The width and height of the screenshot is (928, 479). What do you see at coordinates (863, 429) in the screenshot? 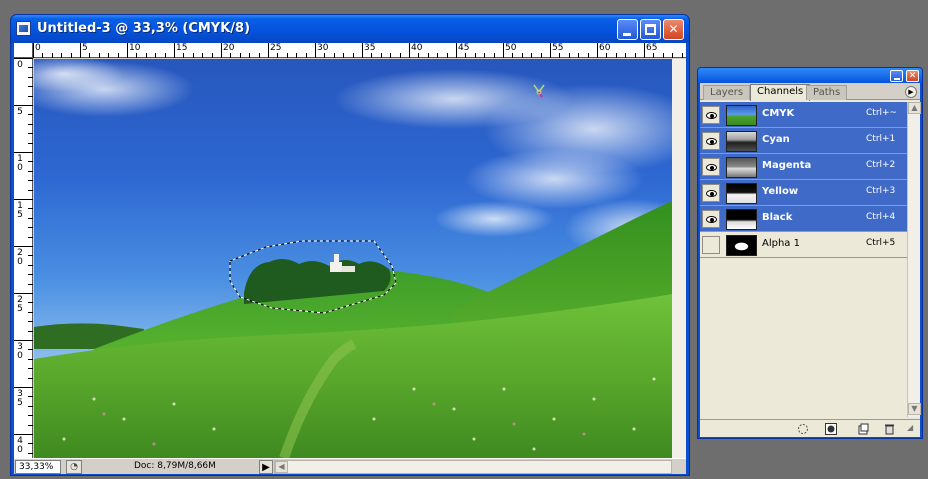
I see `new-channel-icon` at bounding box center [863, 429].